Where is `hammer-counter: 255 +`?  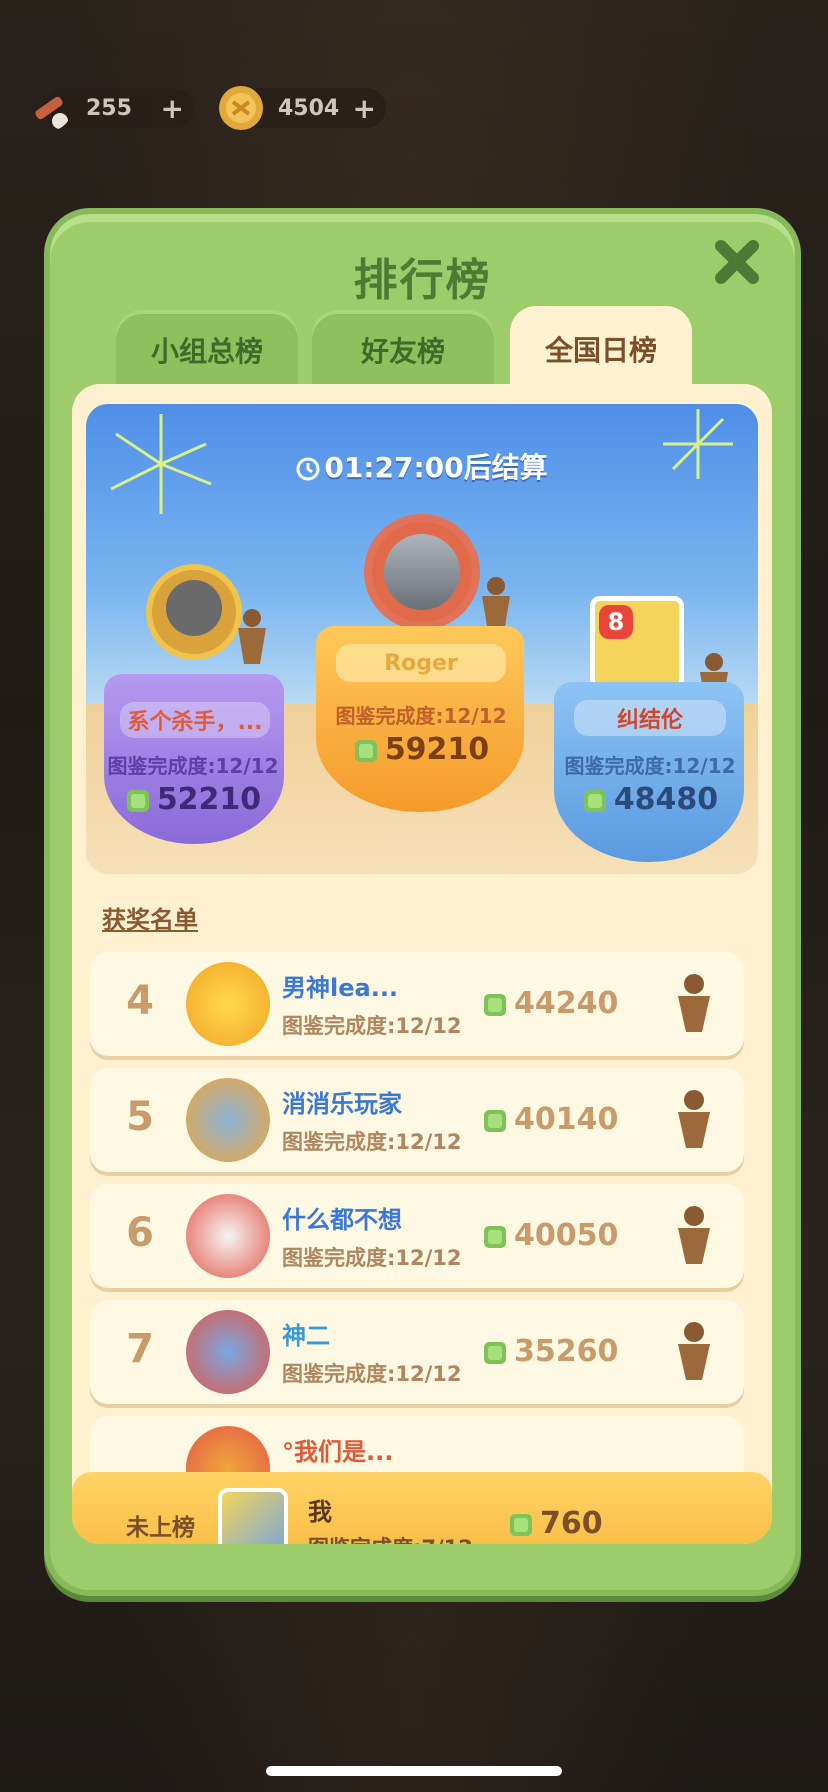 hammer-counter: 255 + is located at coordinates (114, 108).